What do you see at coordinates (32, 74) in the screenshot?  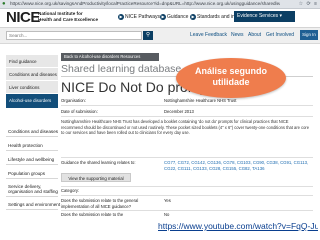 I see `sidebar-item-conditions: Conditions and diseases` at bounding box center [32, 74].